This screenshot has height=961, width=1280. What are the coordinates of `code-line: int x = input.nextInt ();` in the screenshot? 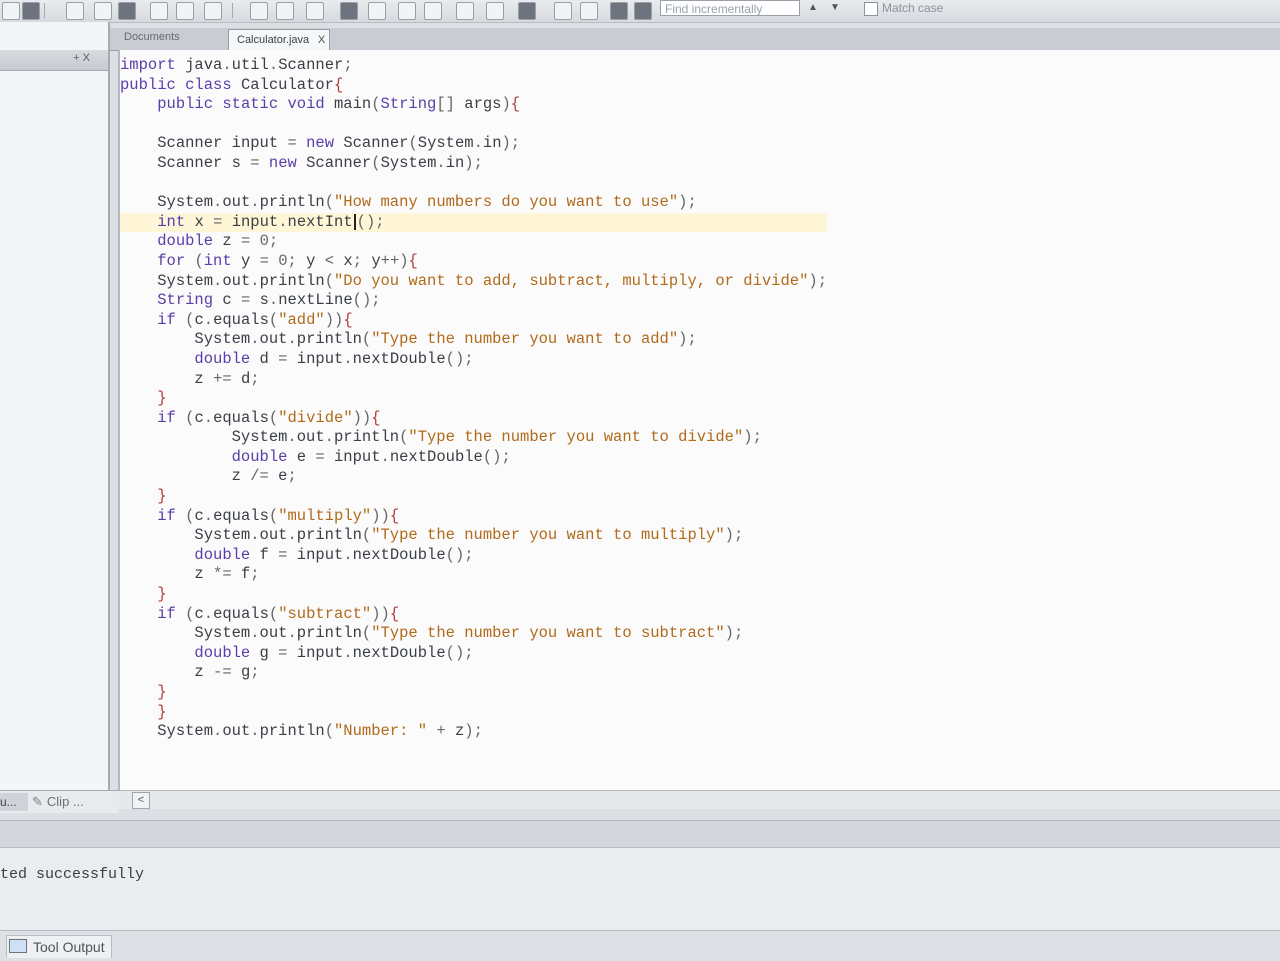 It's located at (473, 222).